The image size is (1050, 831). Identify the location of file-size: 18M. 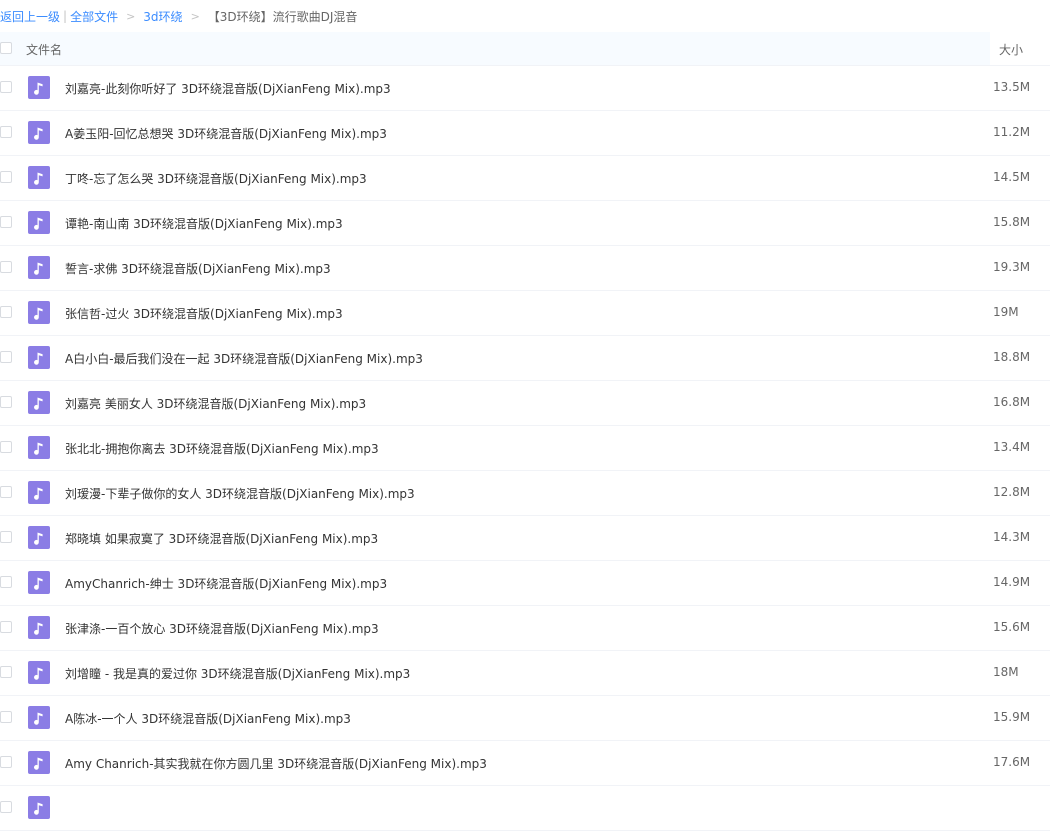
(1006, 672).